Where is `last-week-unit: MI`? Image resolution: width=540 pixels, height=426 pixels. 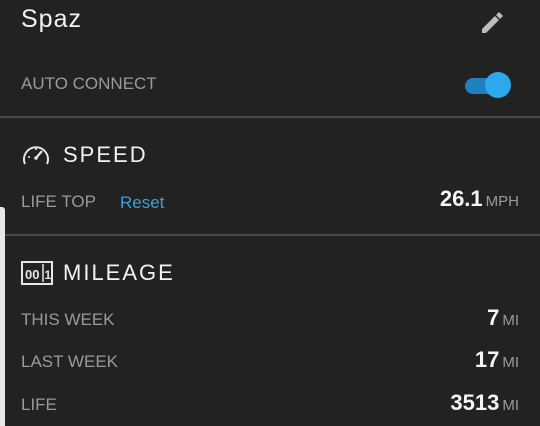
last-week-unit: MI is located at coordinates (510, 362).